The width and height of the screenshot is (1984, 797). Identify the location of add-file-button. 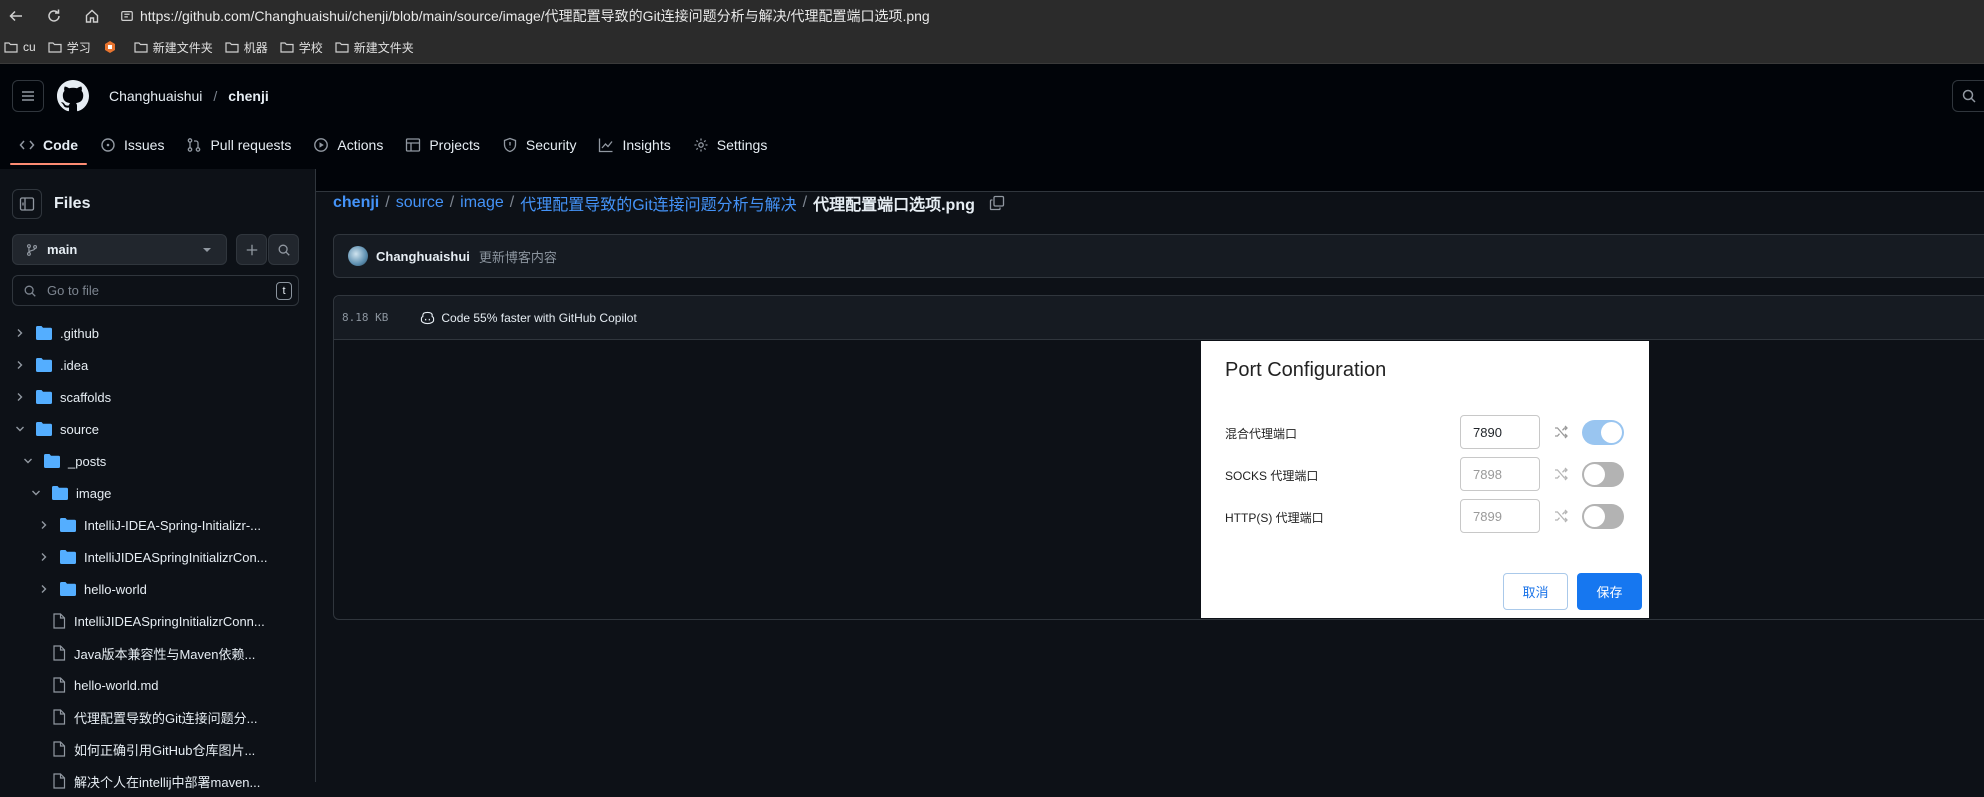
(251, 249).